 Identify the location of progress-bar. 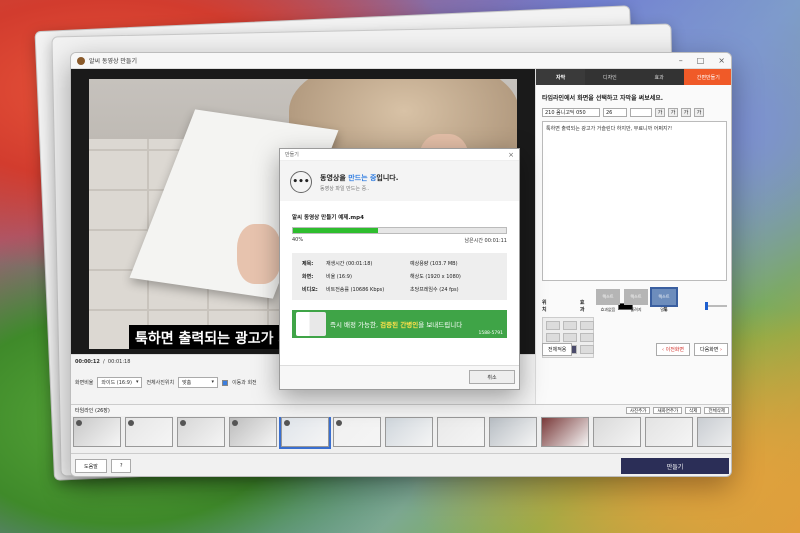
(399, 230).